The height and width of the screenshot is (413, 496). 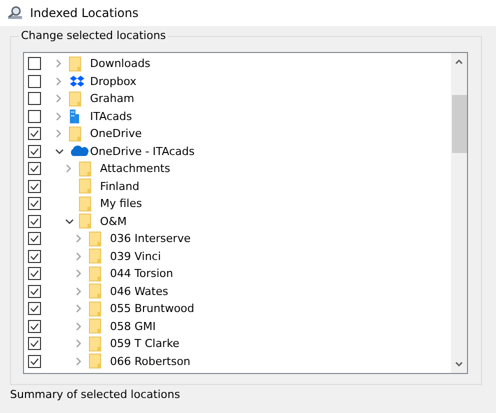 What do you see at coordinates (96, 394) in the screenshot?
I see `section-label: Summary of selected locations` at bounding box center [96, 394].